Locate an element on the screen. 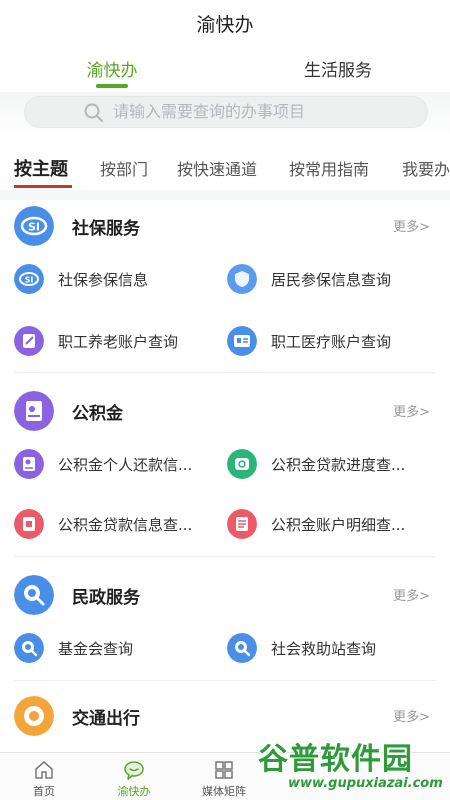  watermark-title: 谷普软件园 is located at coordinates (335, 759).